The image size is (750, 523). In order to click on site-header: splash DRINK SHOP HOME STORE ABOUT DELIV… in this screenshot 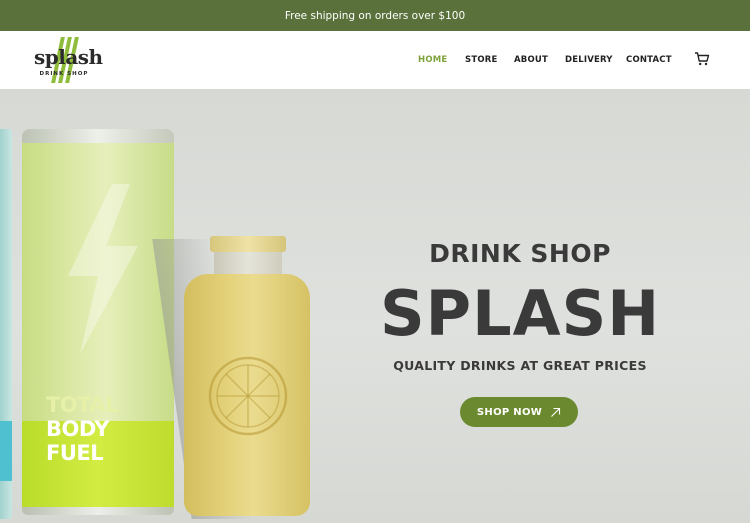, I will do `click(375, 60)`.